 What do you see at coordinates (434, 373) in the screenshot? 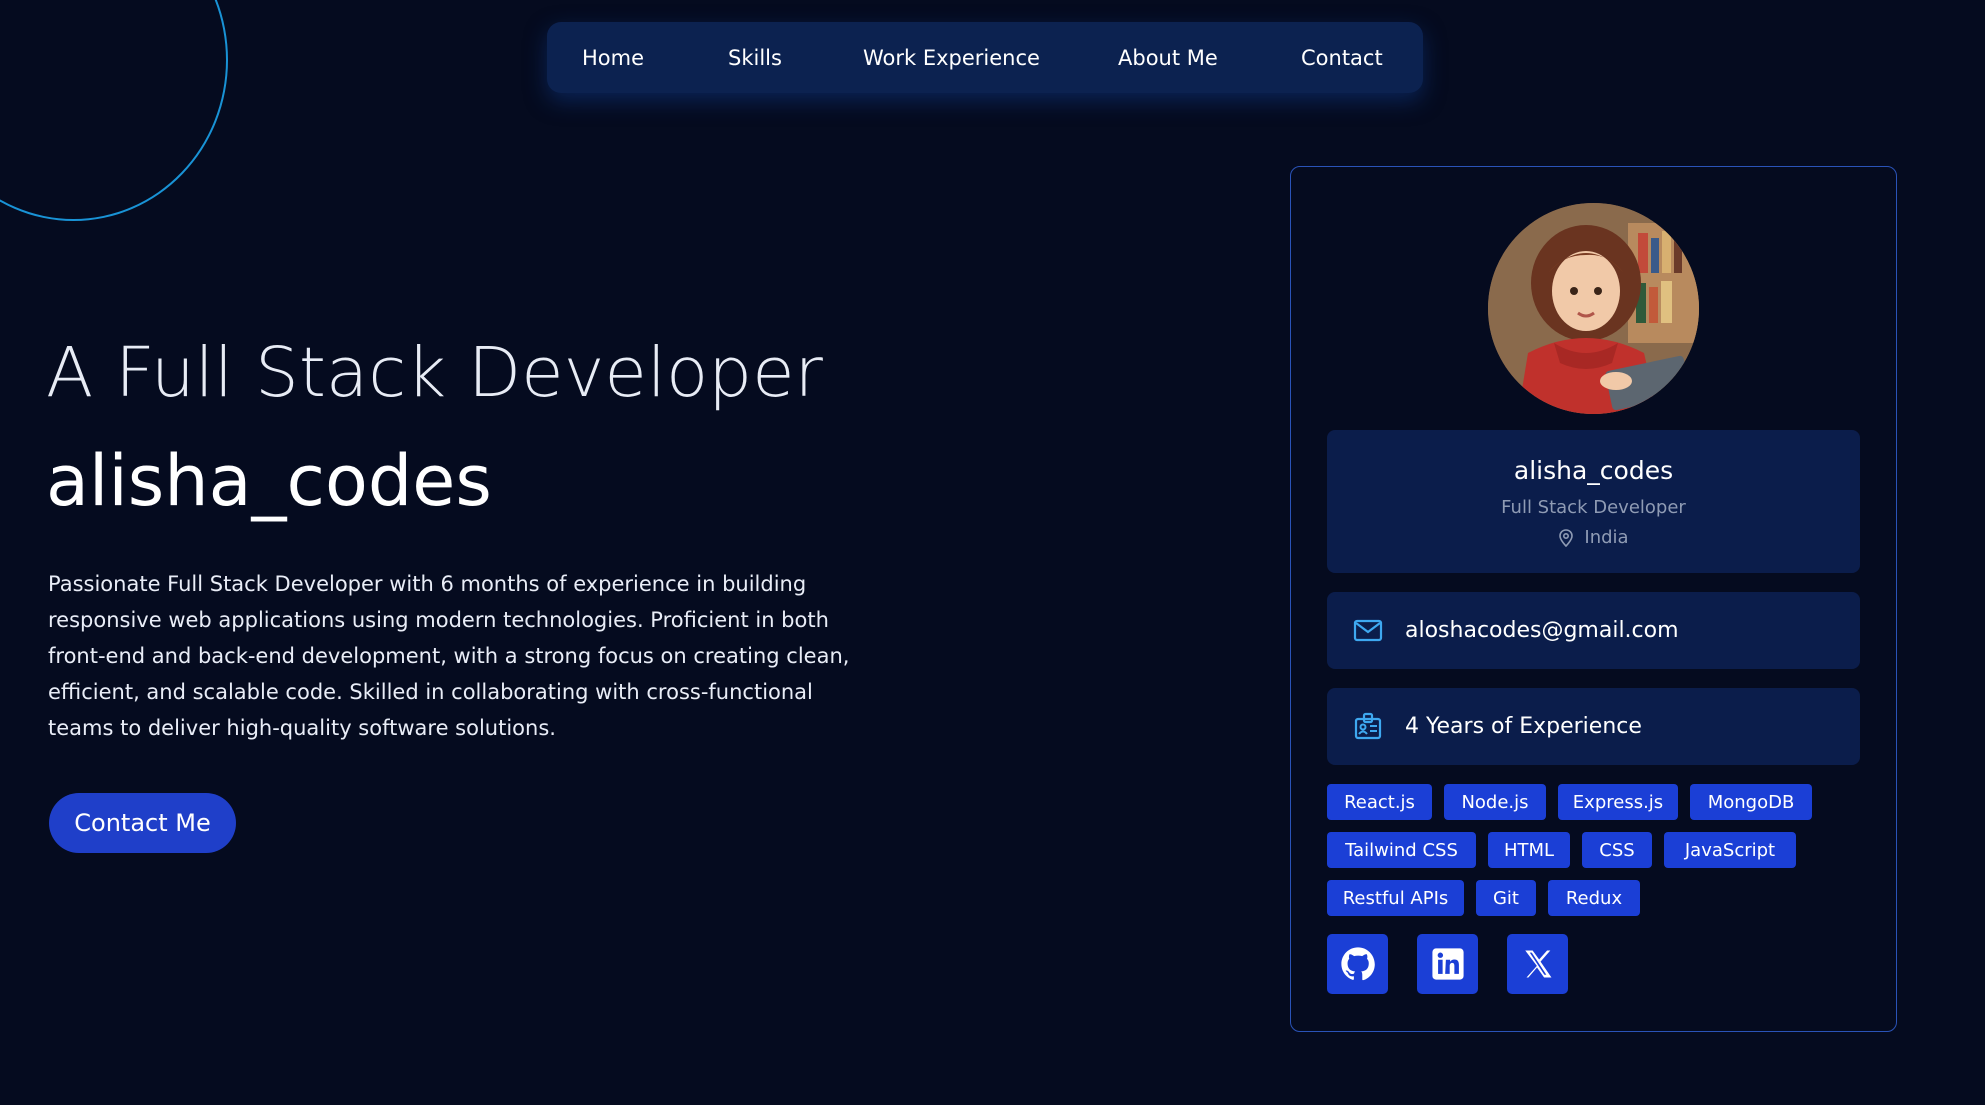
I see `hero-subtitle: A Full Stack Developer` at bounding box center [434, 373].